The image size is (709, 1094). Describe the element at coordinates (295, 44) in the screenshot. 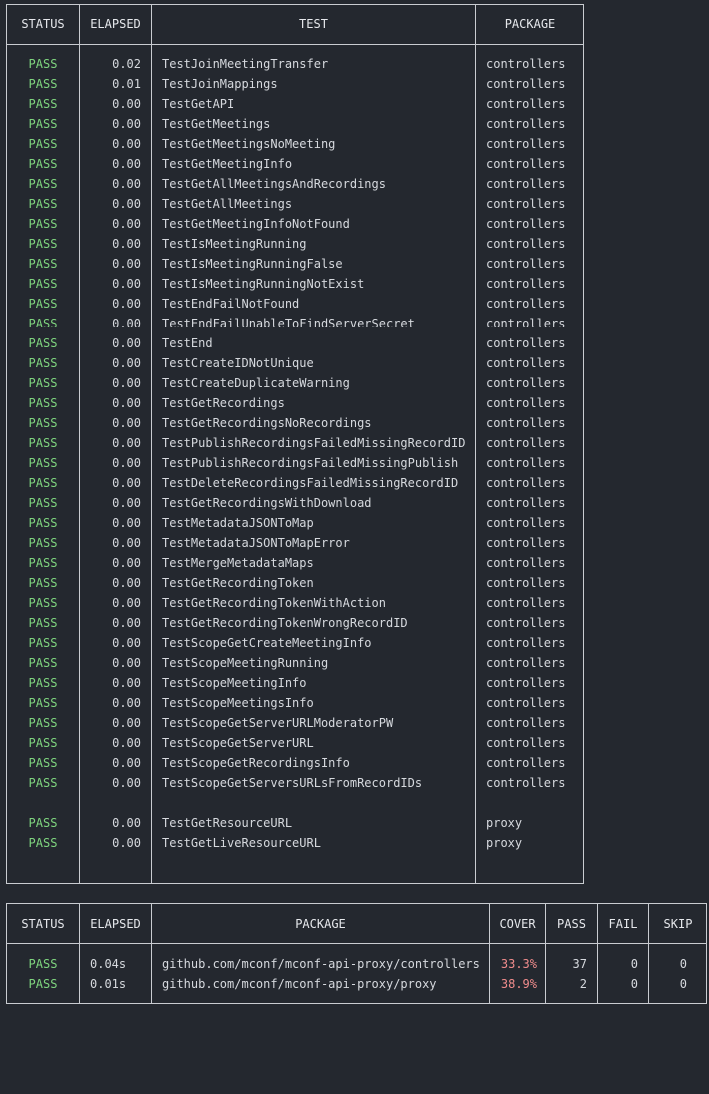

I see `tests-header-divider` at that location.